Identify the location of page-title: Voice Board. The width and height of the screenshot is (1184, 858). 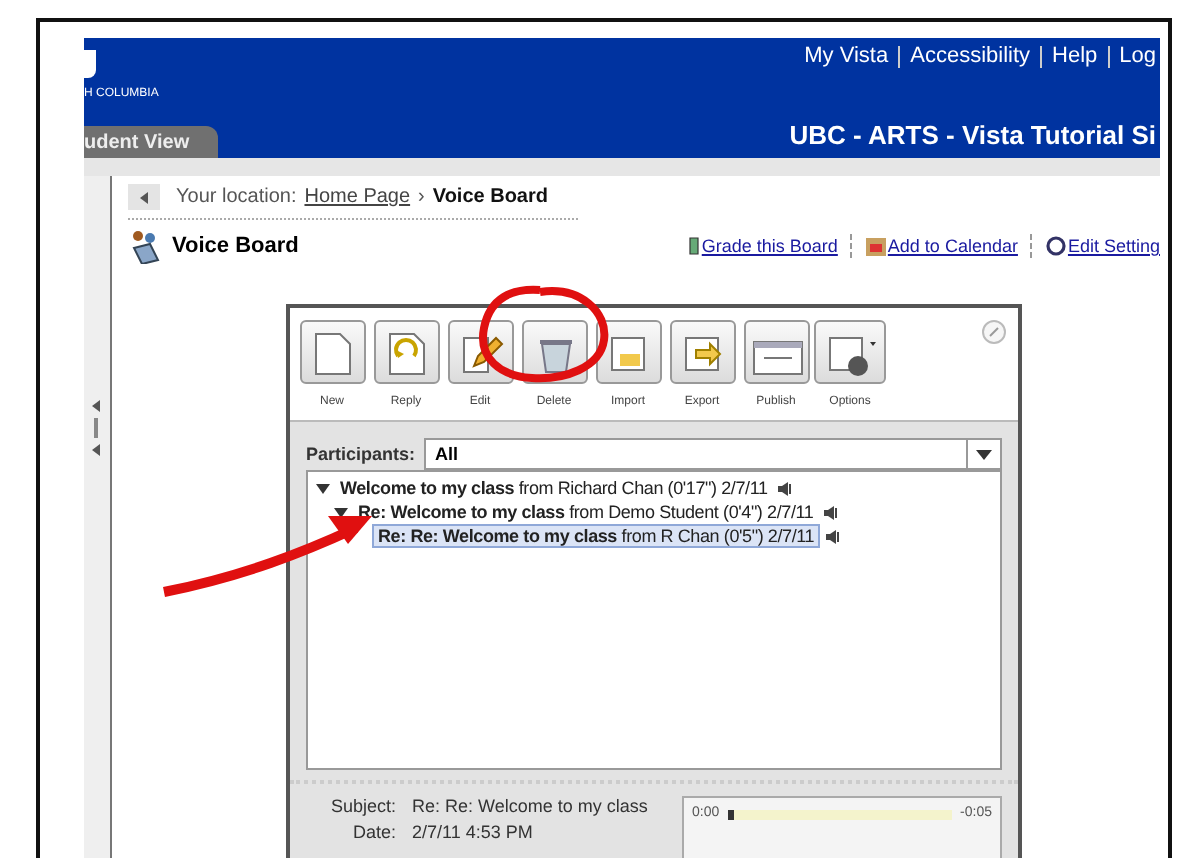
(235, 246).